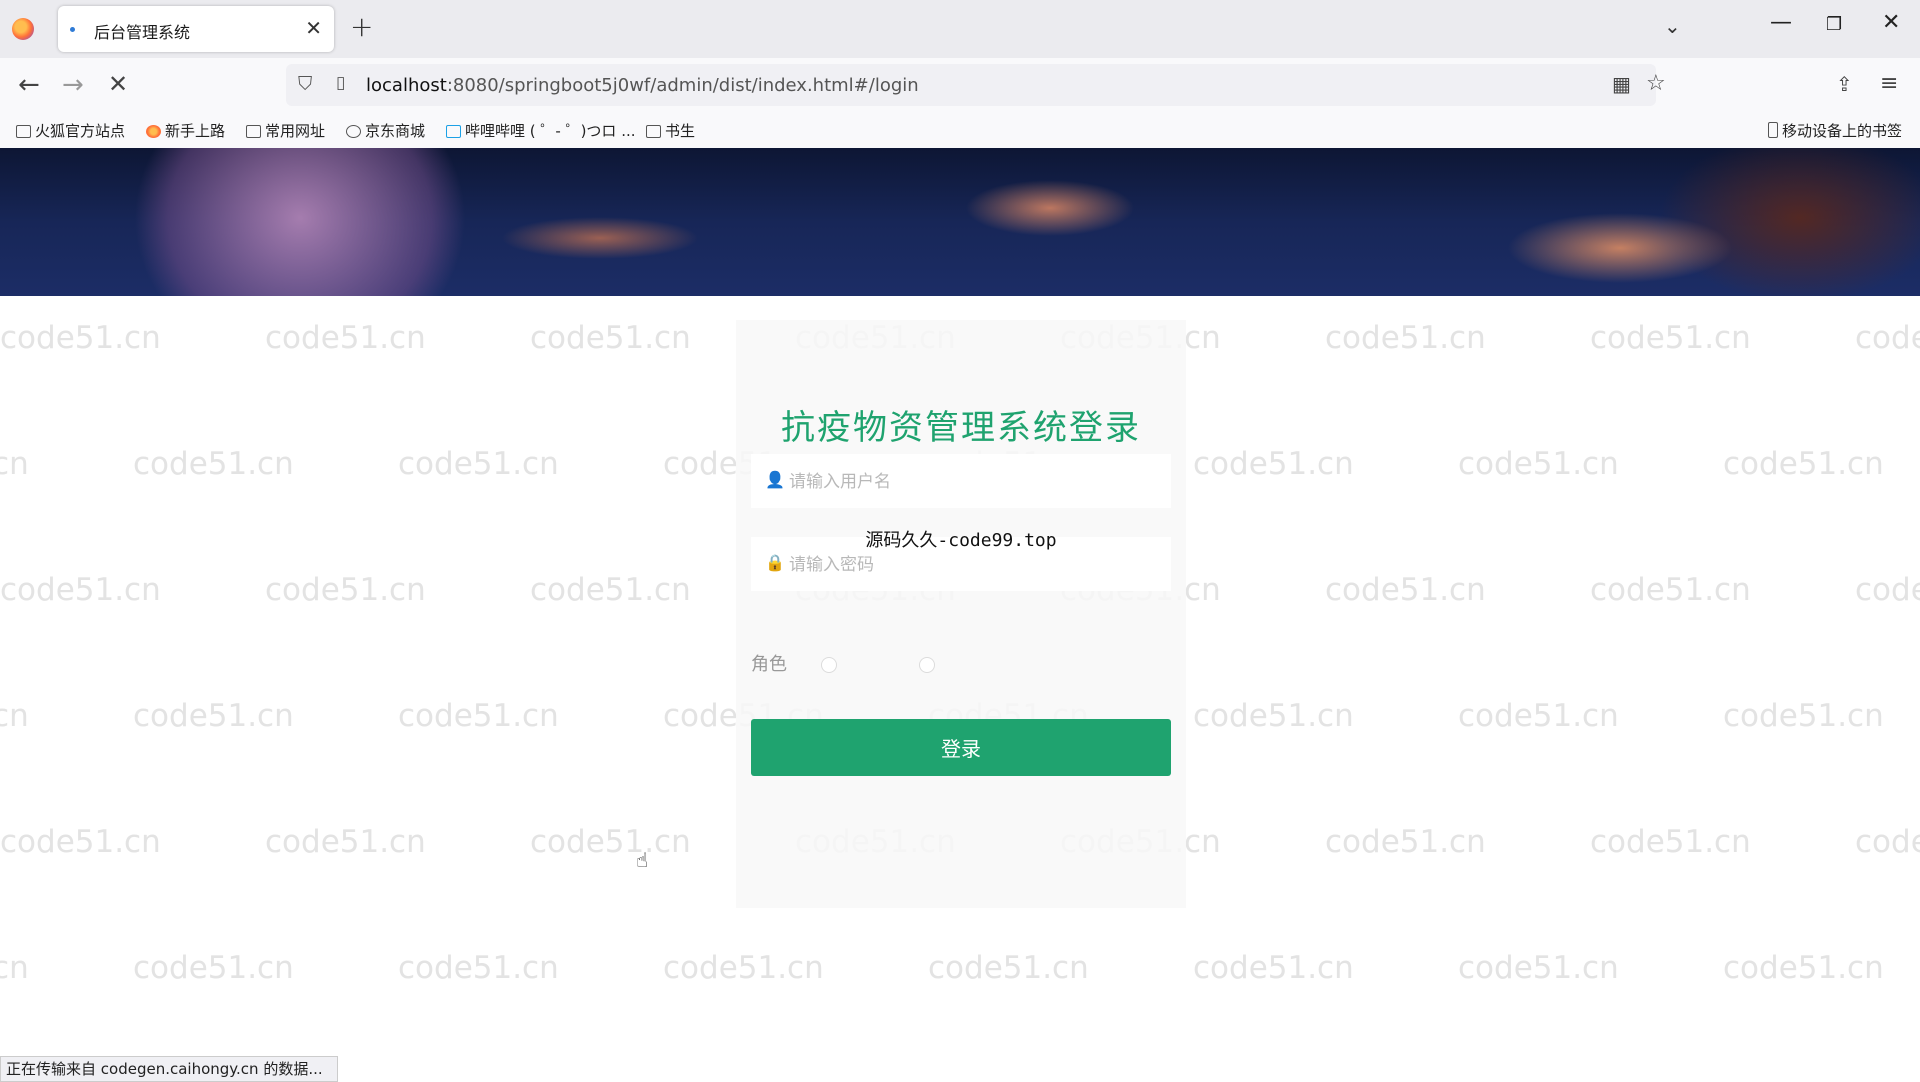 The width and height of the screenshot is (1920, 1082). Describe the element at coordinates (642, 860) in the screenshot. I see `hand-cursor-icon: ☝` at that location.